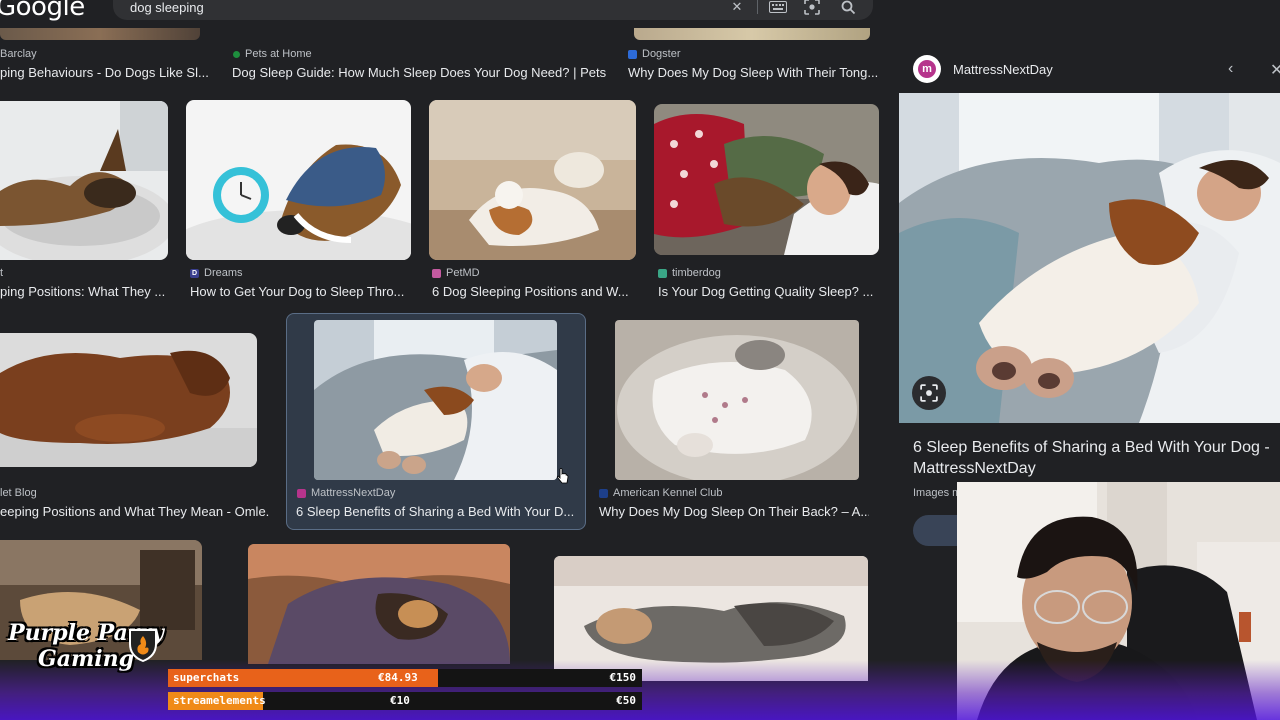 The width and height of the screenshot is (1280, 720). I want to click on superchats-goal-bar: superchats €84.93 €150, so click(405, 678).